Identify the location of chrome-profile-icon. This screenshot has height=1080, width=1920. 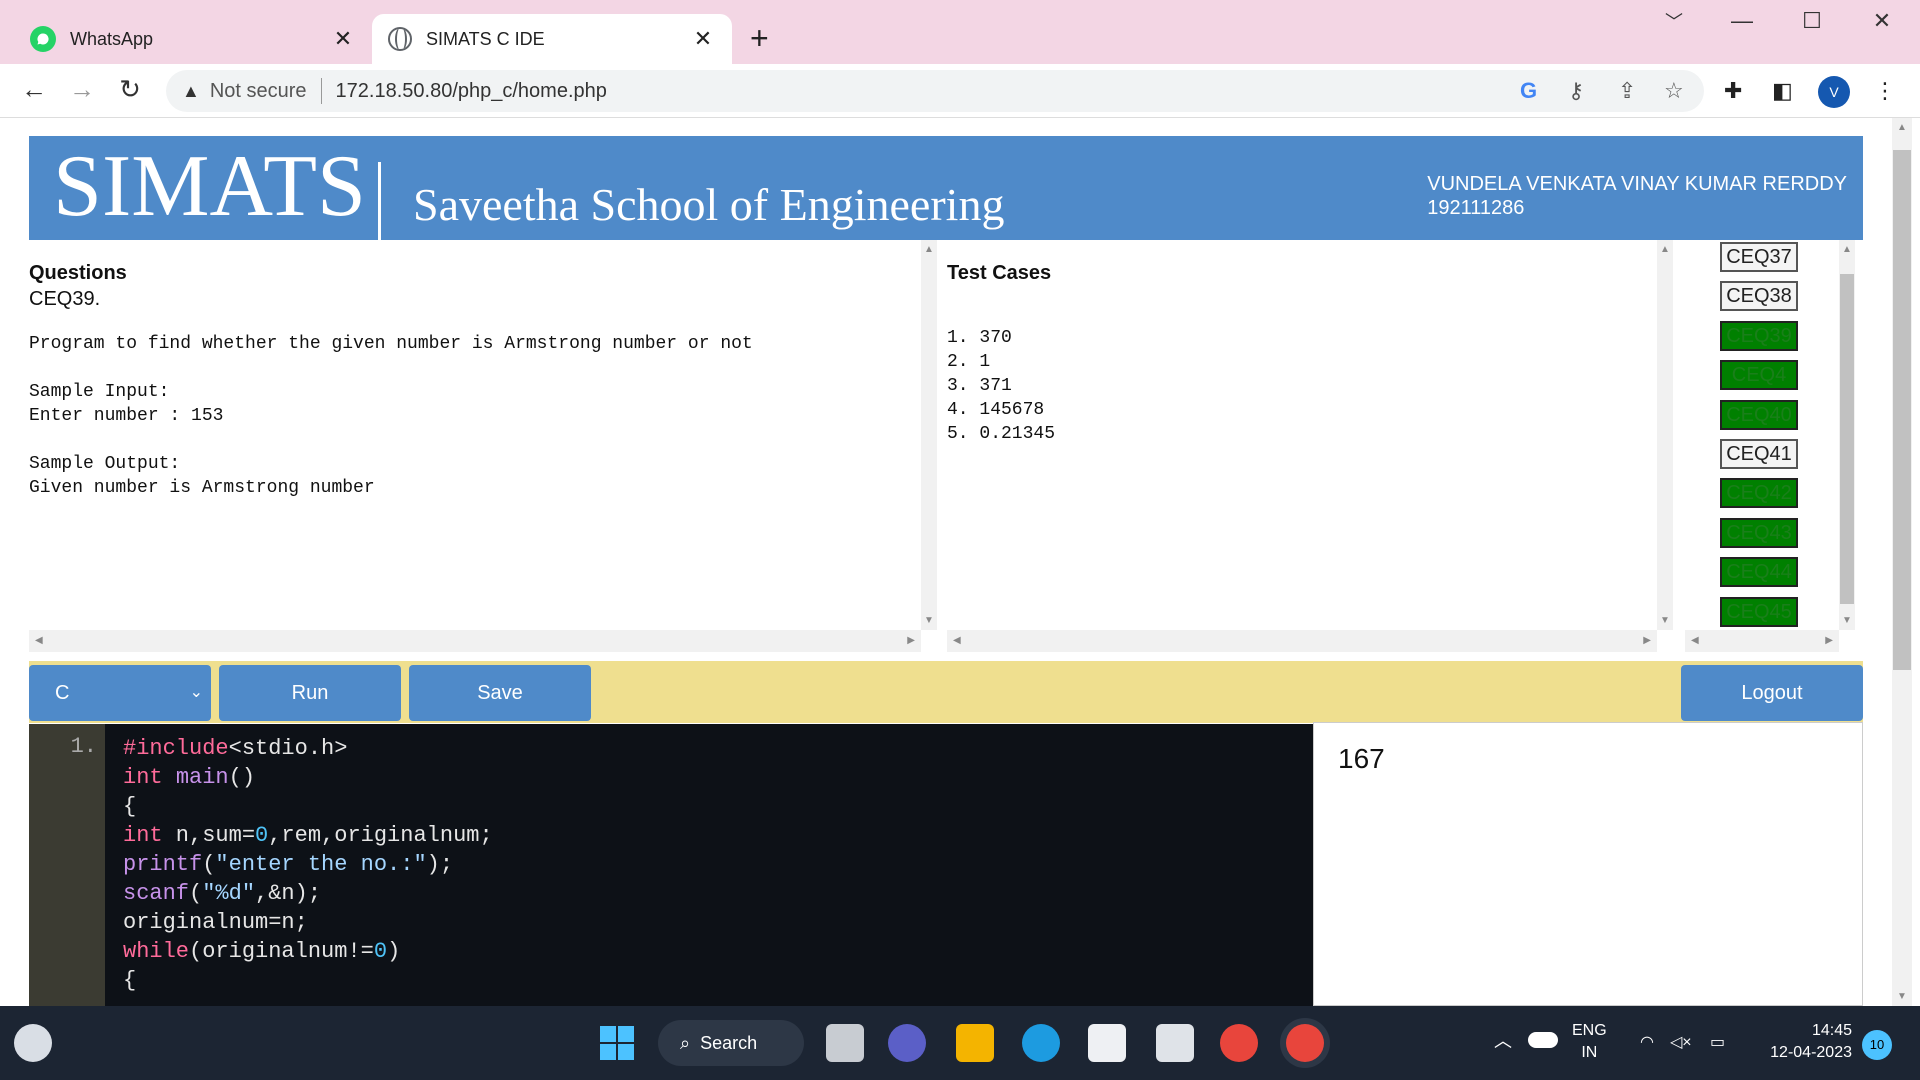
(1305, 1043).